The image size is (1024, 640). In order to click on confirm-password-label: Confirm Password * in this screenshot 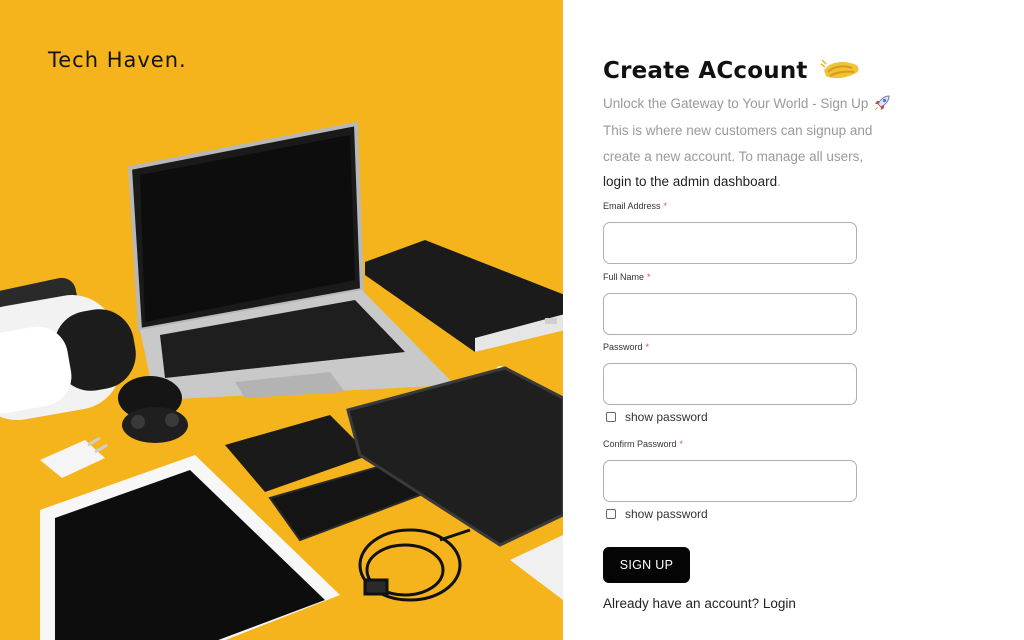, I will do `click(643, 444)`.